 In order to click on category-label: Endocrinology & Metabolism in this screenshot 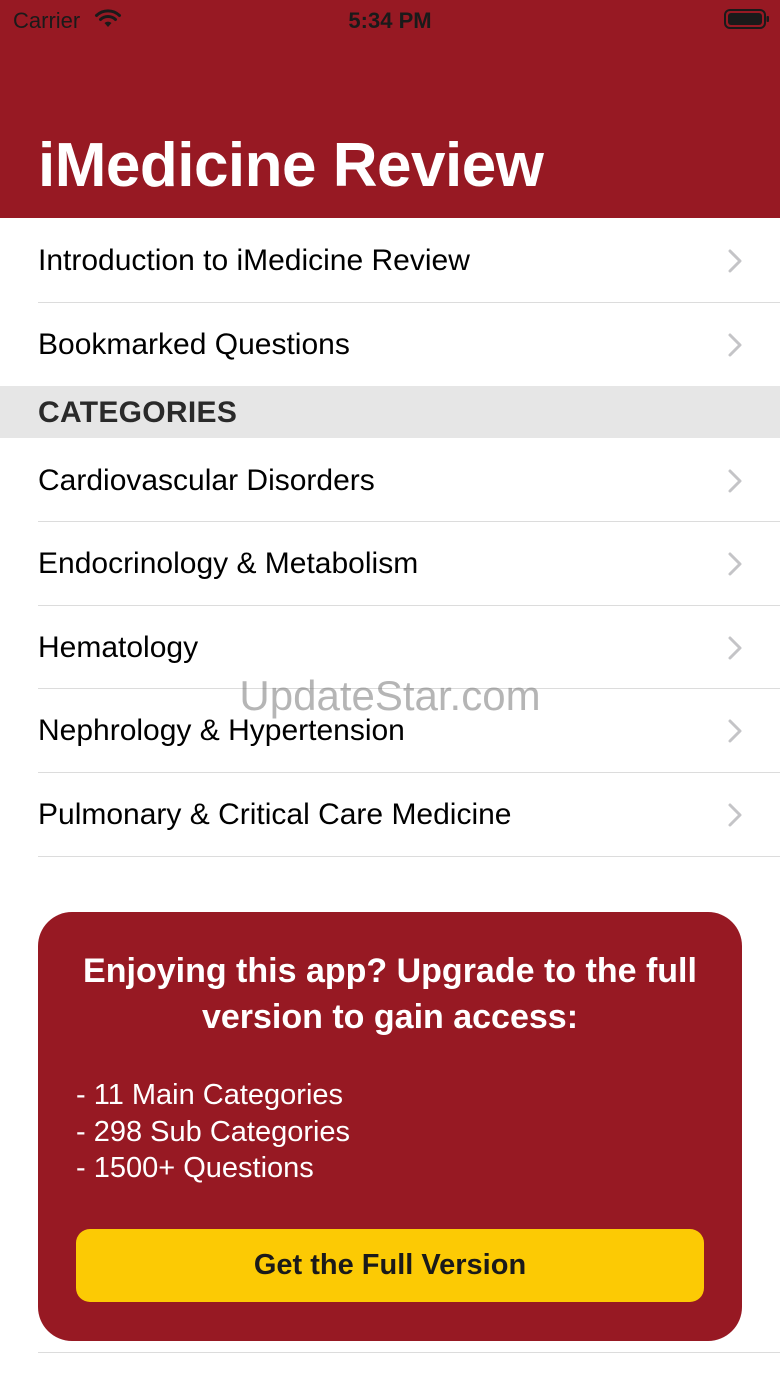, I will do `click(228, 563)`.